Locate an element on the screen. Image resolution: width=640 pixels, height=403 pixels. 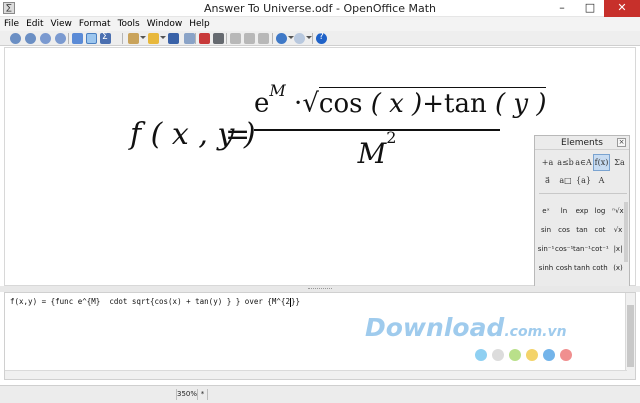
zoom-100-icon is located at coordinates (45, 38).